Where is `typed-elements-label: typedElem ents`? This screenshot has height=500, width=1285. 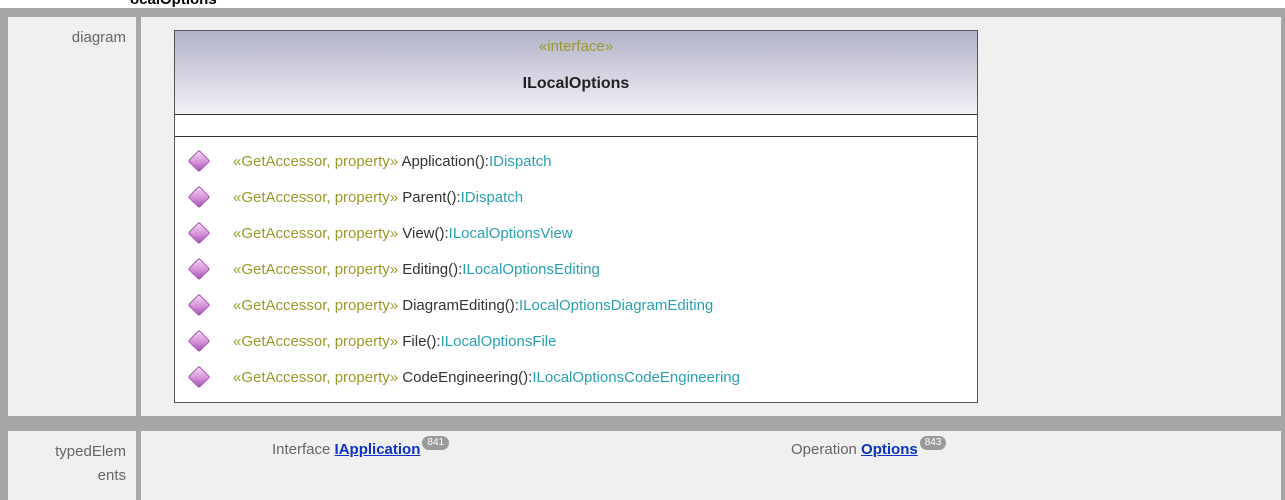
typed-elements-label: typedElem ents is located at coordinates (72, 459).